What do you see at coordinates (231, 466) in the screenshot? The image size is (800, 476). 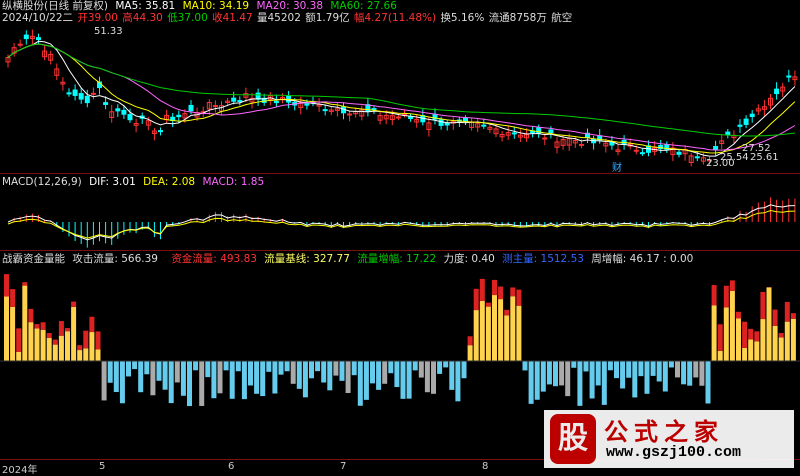 I see `x-axis-label-6: 6` at bounding box center [231, 466].